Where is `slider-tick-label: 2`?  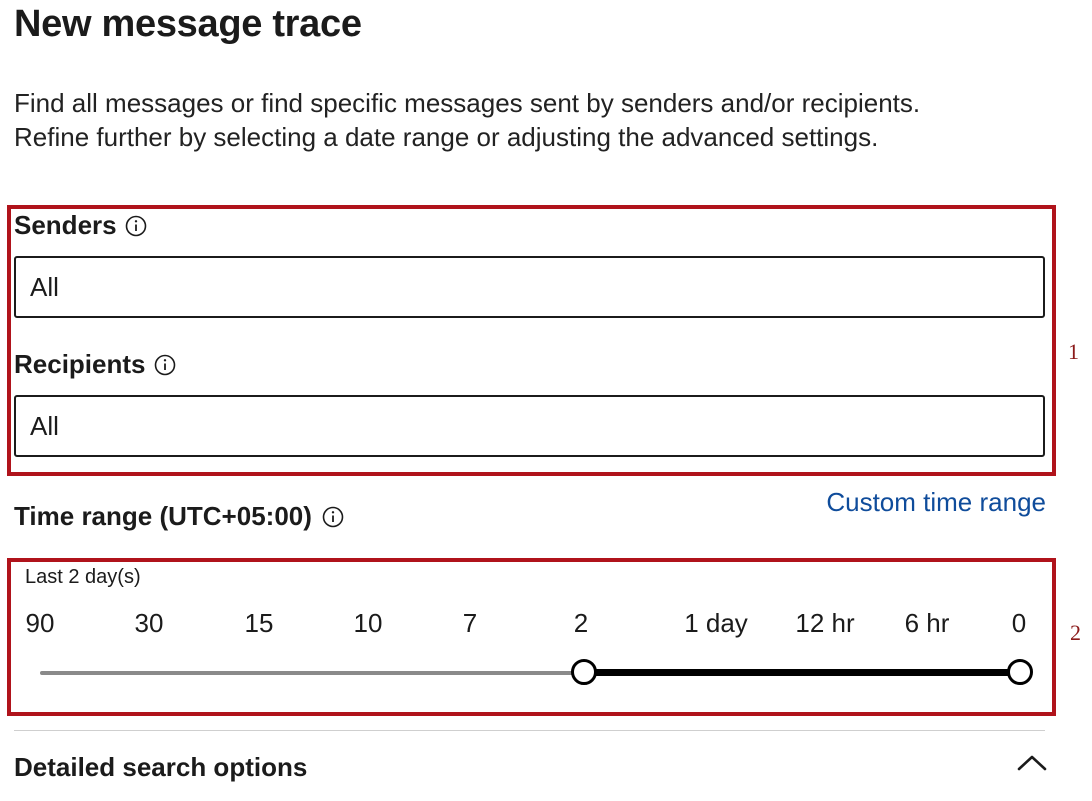 slider-tick-label: 2 is located at coordinates (581, 623).